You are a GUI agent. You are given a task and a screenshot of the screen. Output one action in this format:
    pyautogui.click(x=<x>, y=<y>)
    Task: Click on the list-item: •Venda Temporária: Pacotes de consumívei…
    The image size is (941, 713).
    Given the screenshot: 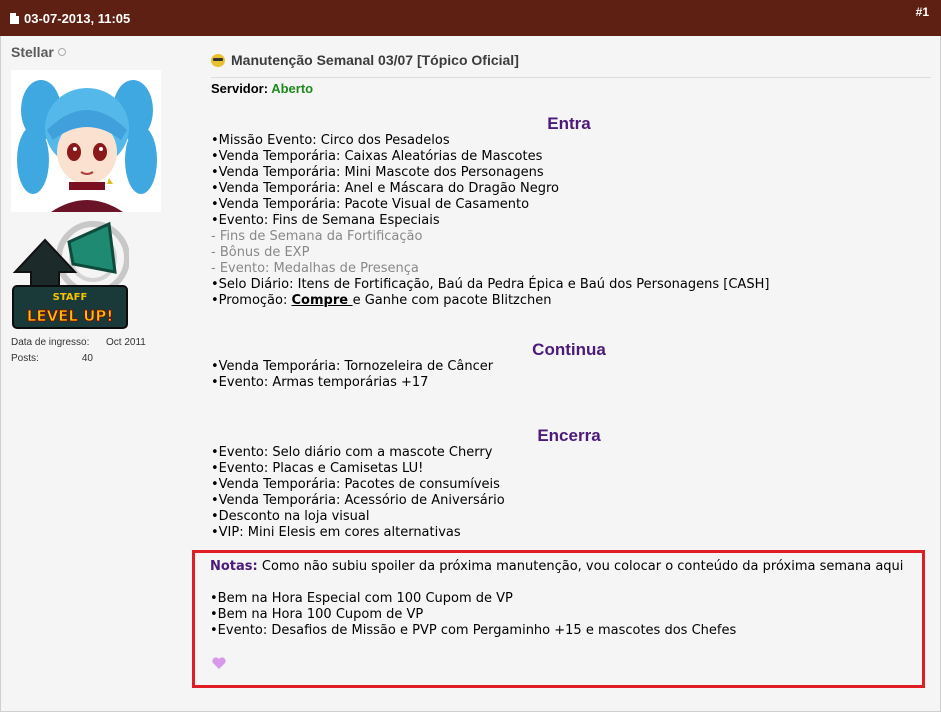 What is the action you would take?
    pyautogui.click(x=355, y=484)
    